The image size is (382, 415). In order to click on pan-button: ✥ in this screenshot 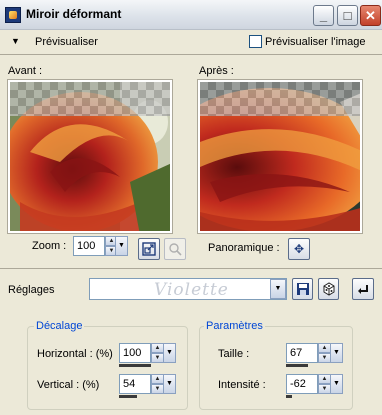, I will do `click(299, 249)`.